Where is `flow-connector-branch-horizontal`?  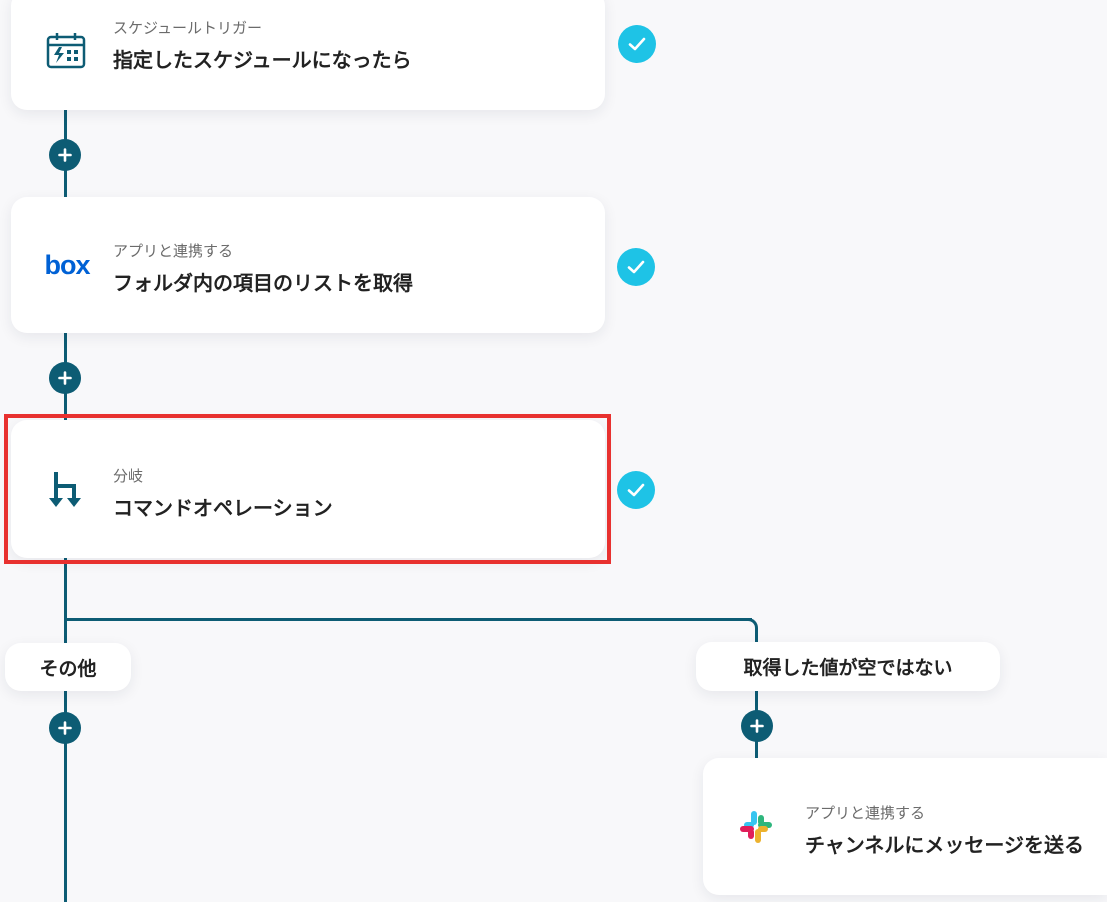
flow-connector-branch-horizontal is located at coordinates (408, 619).